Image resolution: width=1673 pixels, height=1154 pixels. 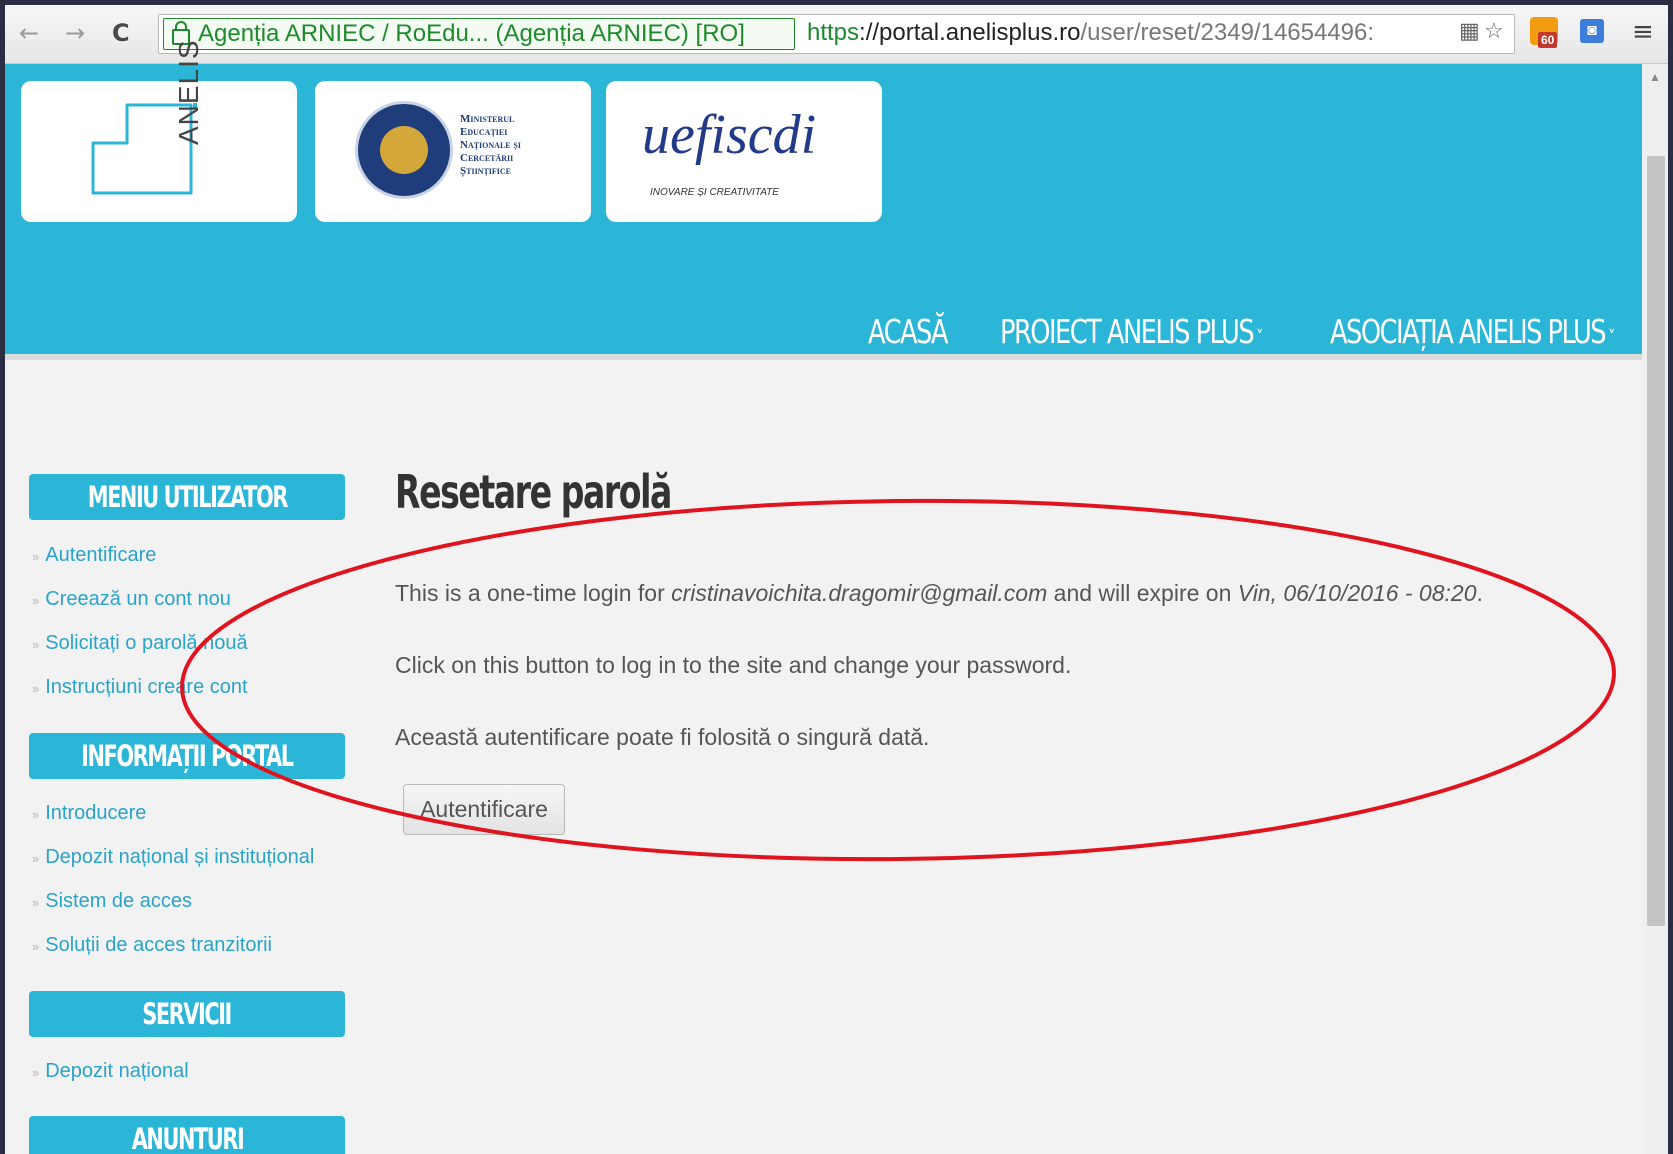 What do you see at coordinates (1227, 32) in the screenshot?
I see `url-path: /user/reset/2349/14654496:` at bounding box center [1227, 32].